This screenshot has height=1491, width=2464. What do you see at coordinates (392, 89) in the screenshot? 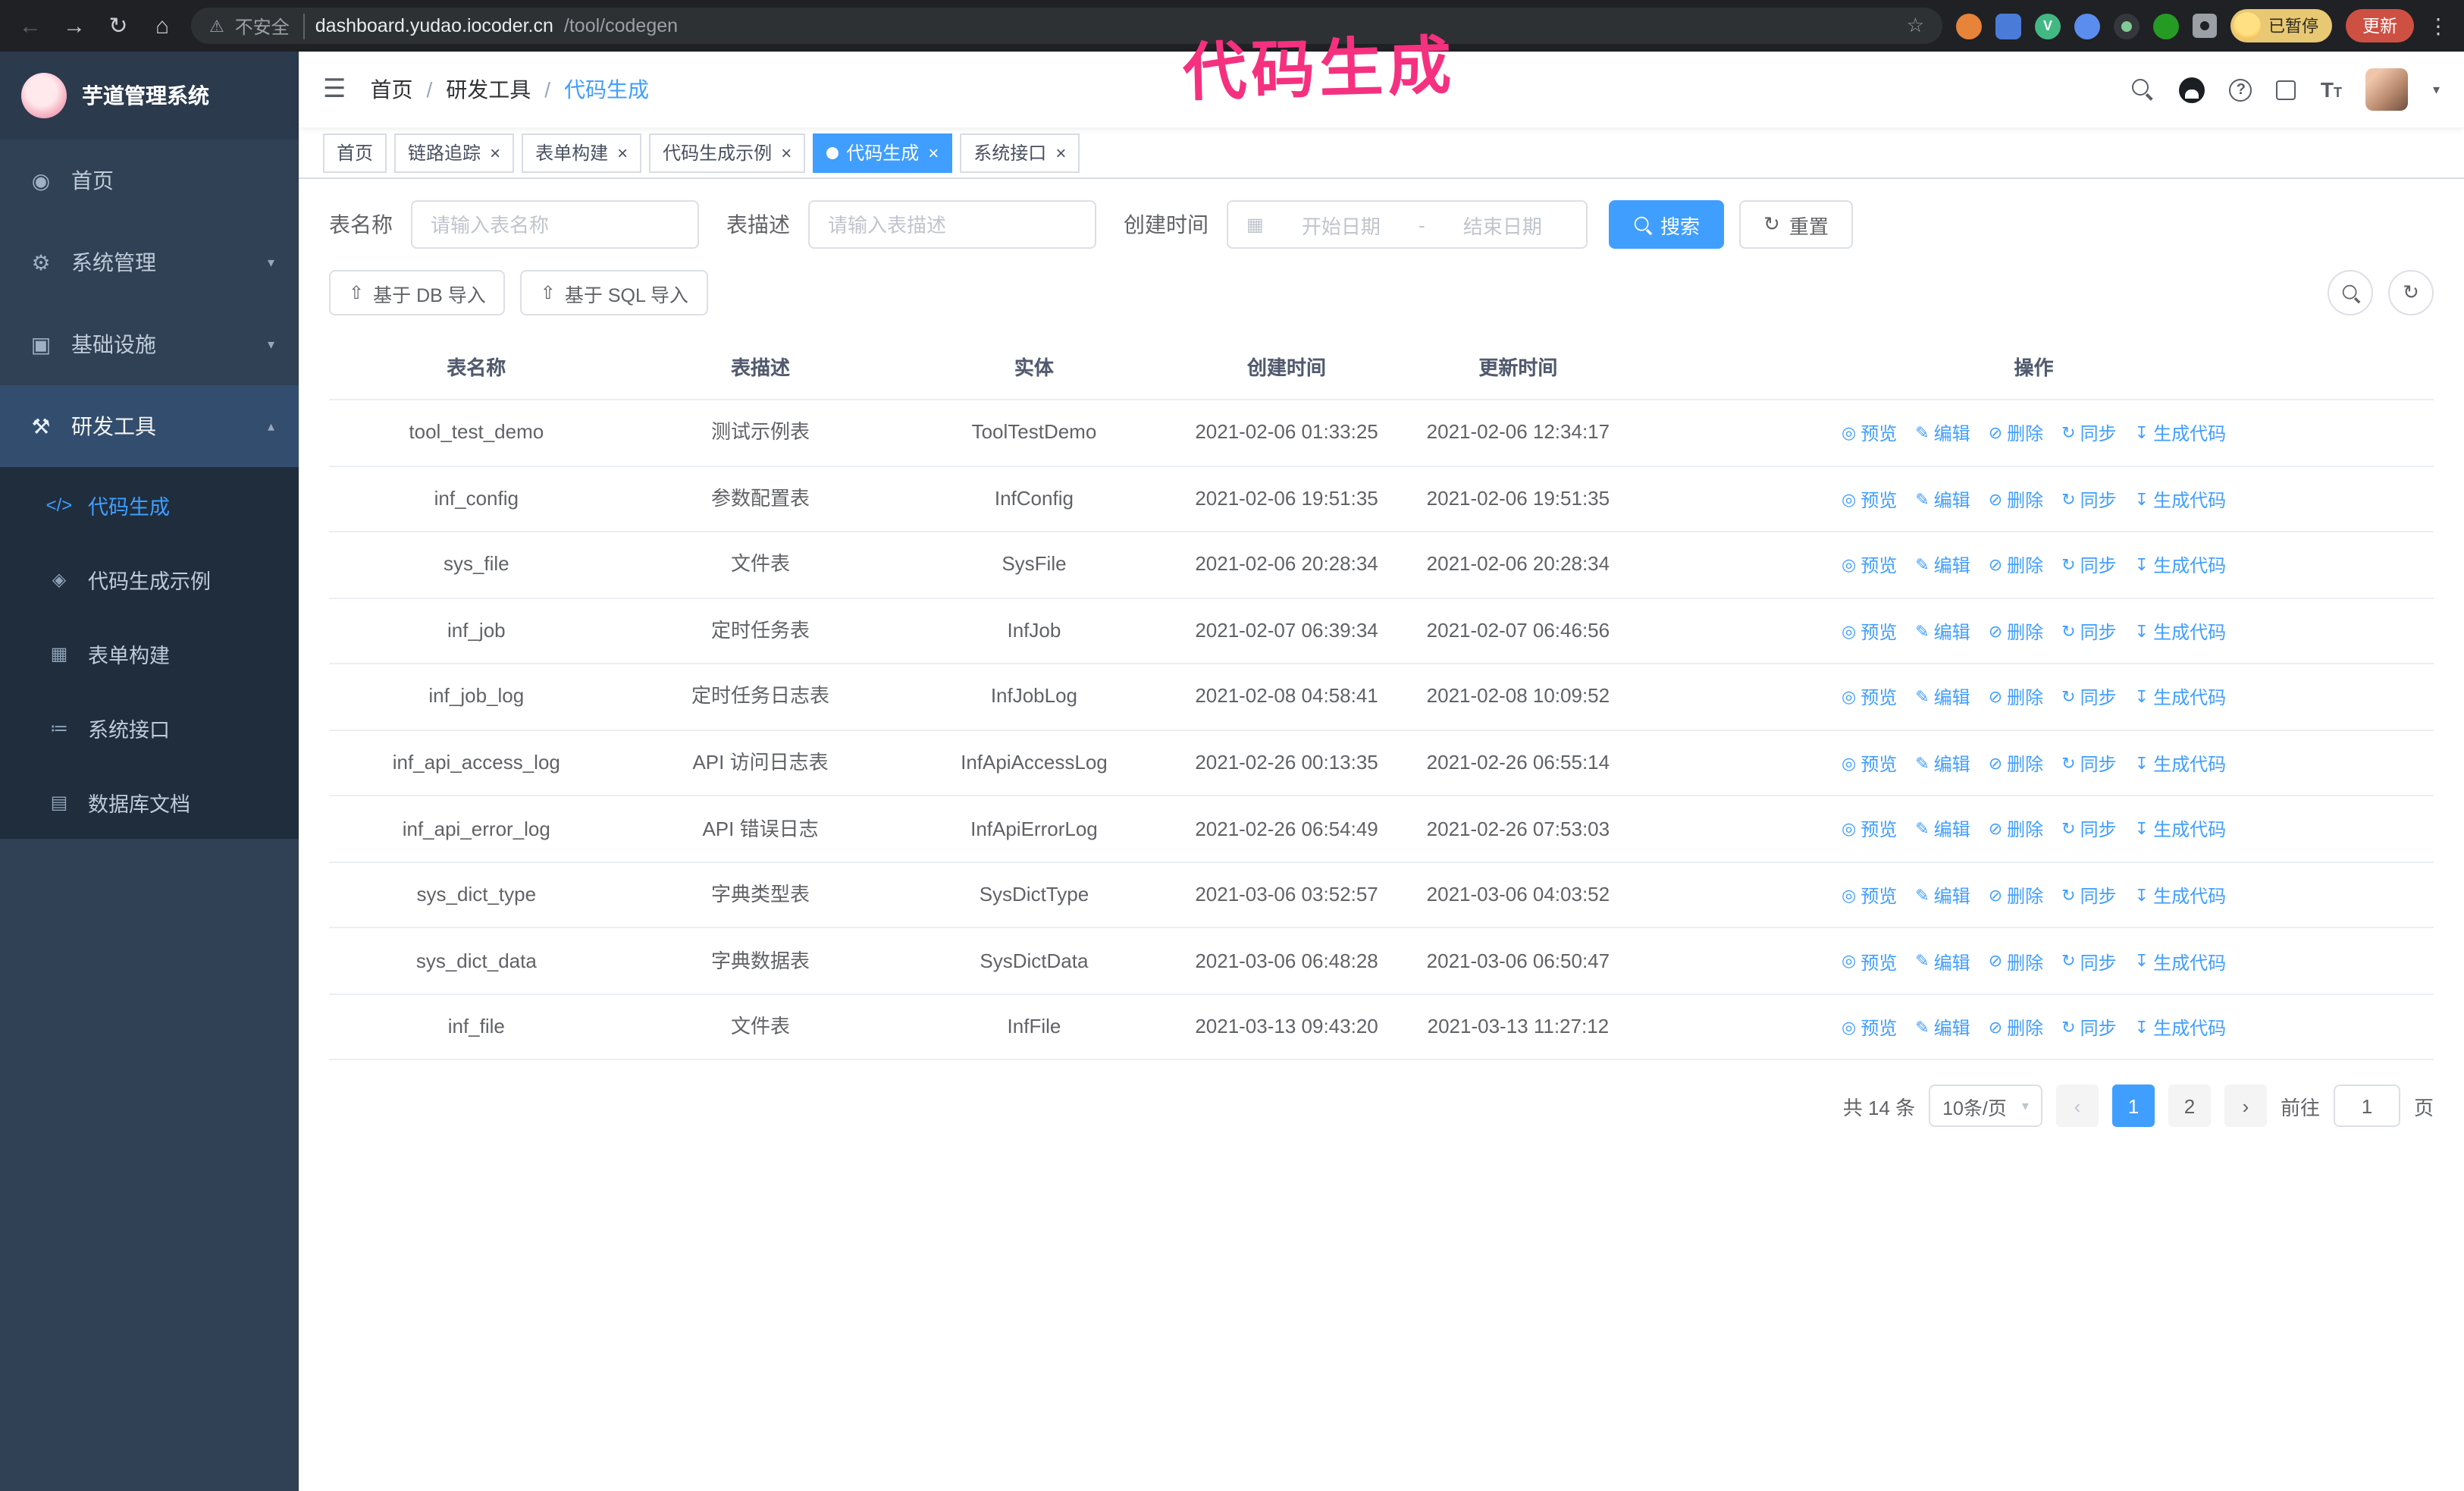
I see `breadcrumb-item: 首页` at bounding box center [392, 89].